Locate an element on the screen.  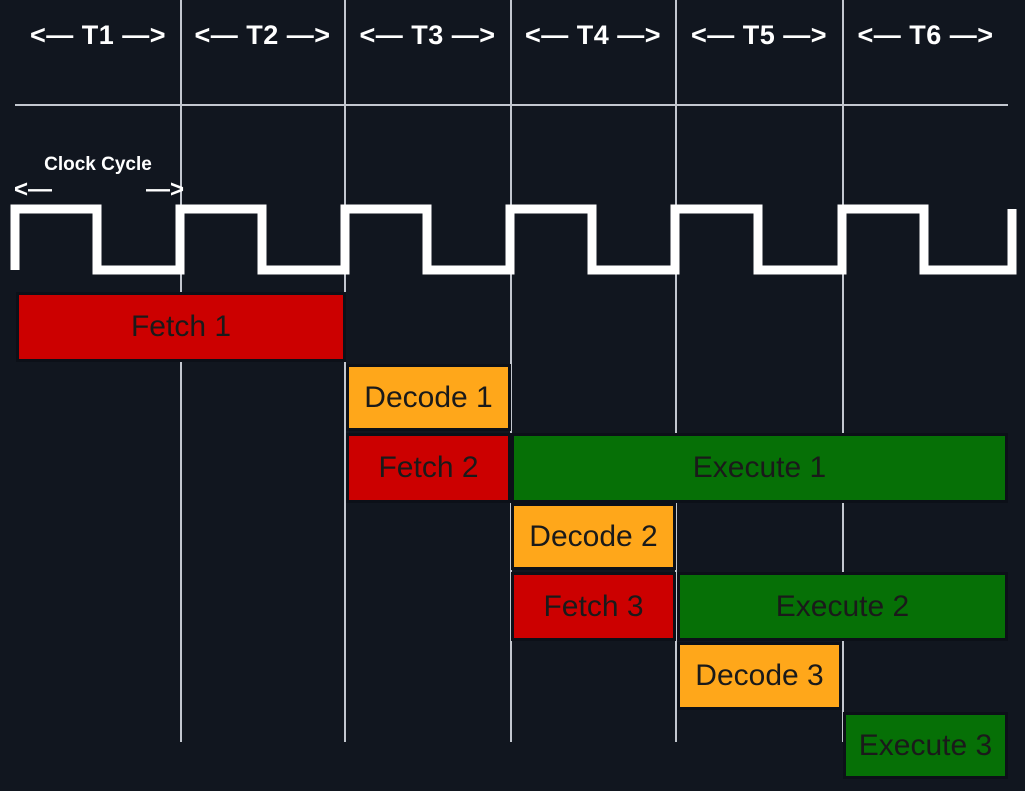
clock-waveform is located at coordinates (513, 239).